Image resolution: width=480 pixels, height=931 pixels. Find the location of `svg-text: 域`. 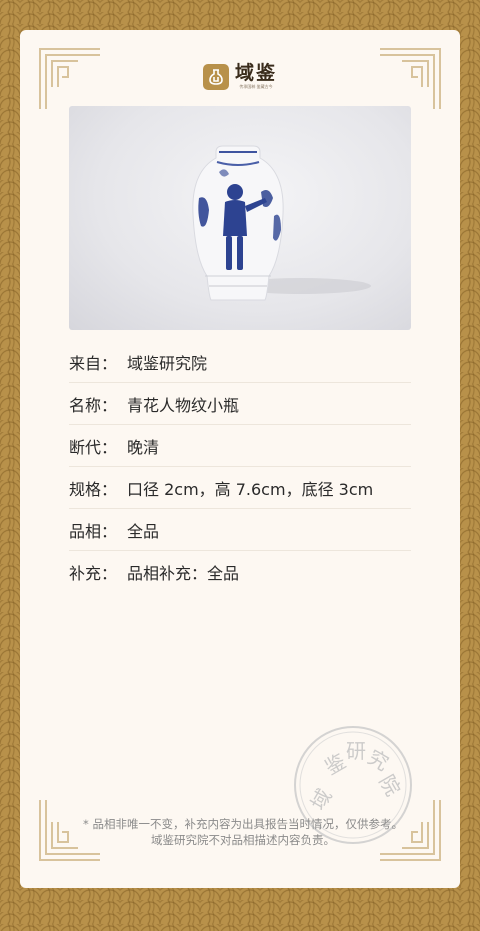

svg-text: 域 is located at coordinates (321, 799).